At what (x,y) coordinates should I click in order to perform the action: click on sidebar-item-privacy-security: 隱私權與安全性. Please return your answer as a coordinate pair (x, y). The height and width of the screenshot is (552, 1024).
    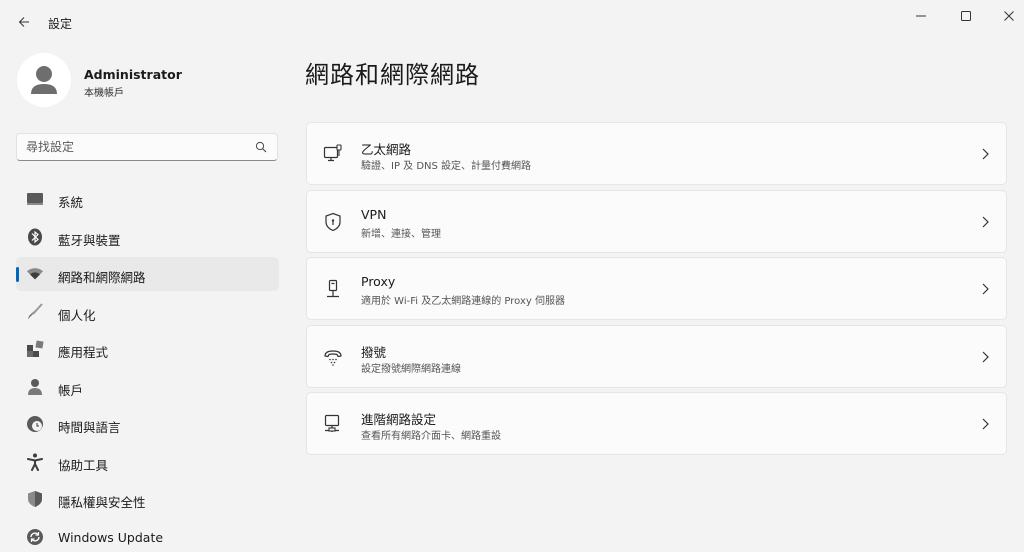
    Looking at the image, I should click on (147, 499).